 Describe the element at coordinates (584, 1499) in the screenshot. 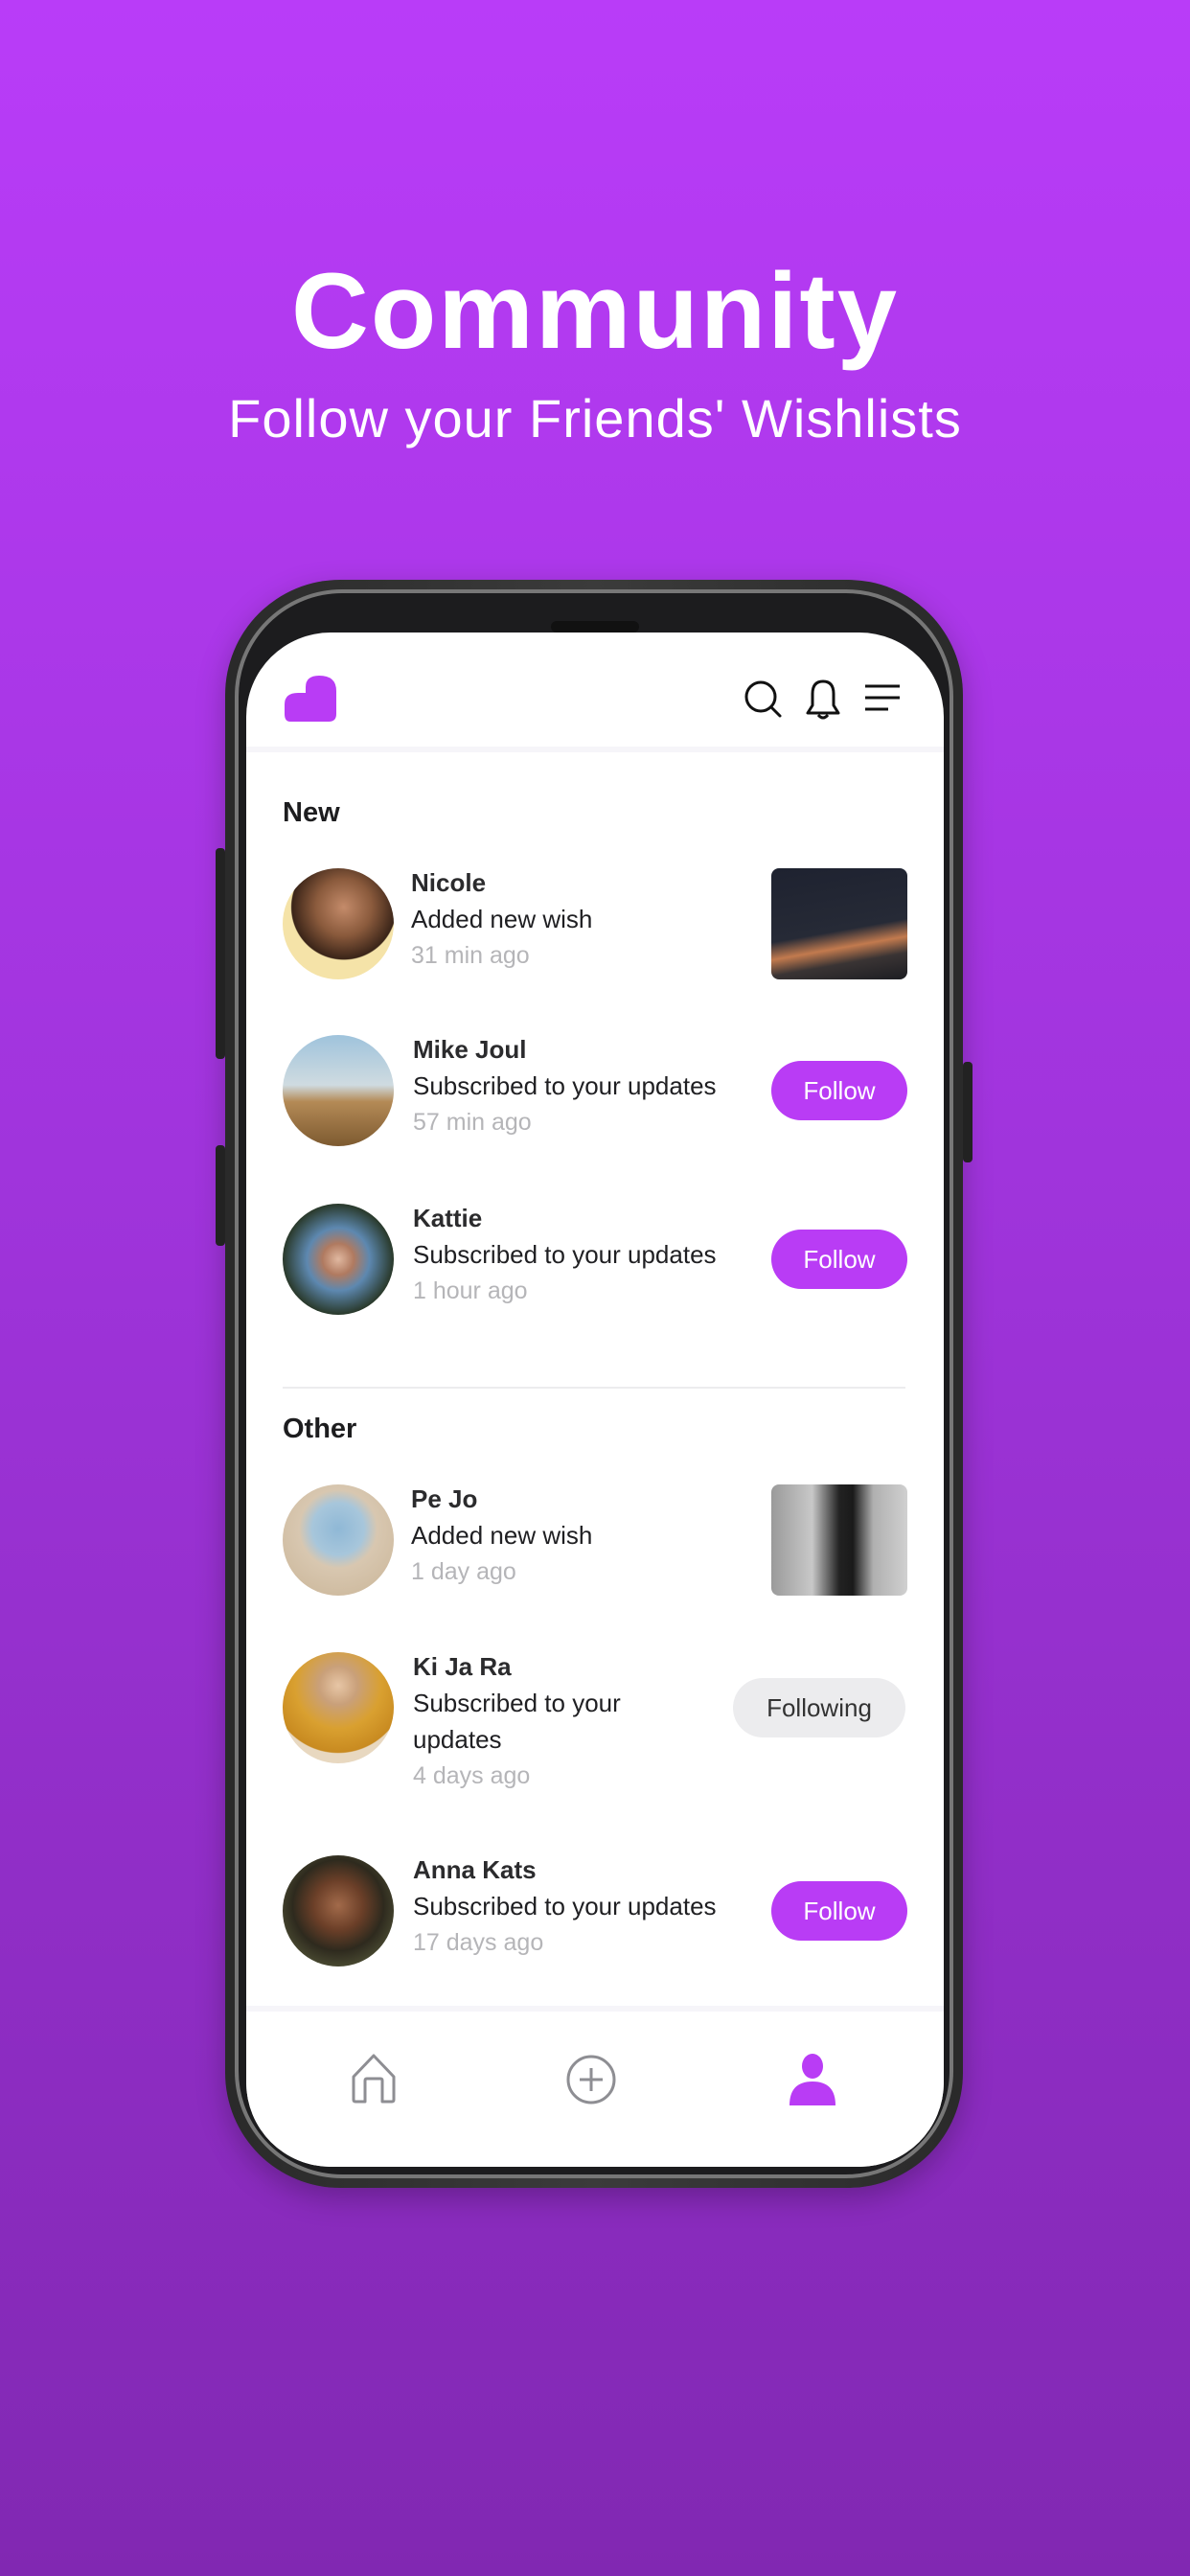

I see `user-name: Pe Jo` at that location.